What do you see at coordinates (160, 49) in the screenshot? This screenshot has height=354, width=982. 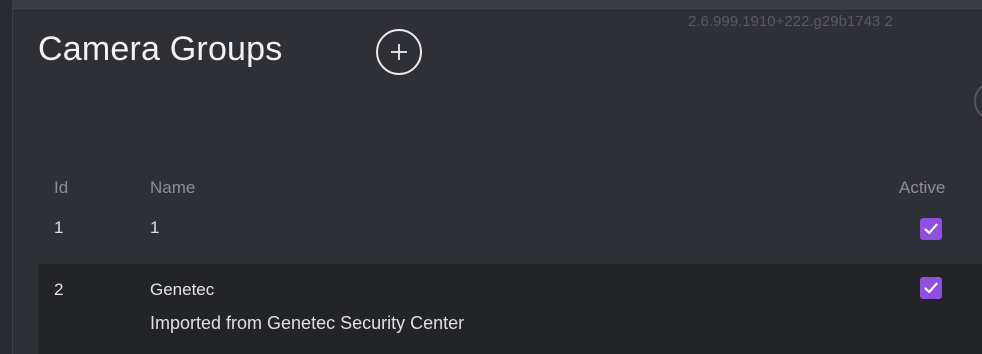 I see `page-title: Camera Groups` at bounding box center [160, 49].